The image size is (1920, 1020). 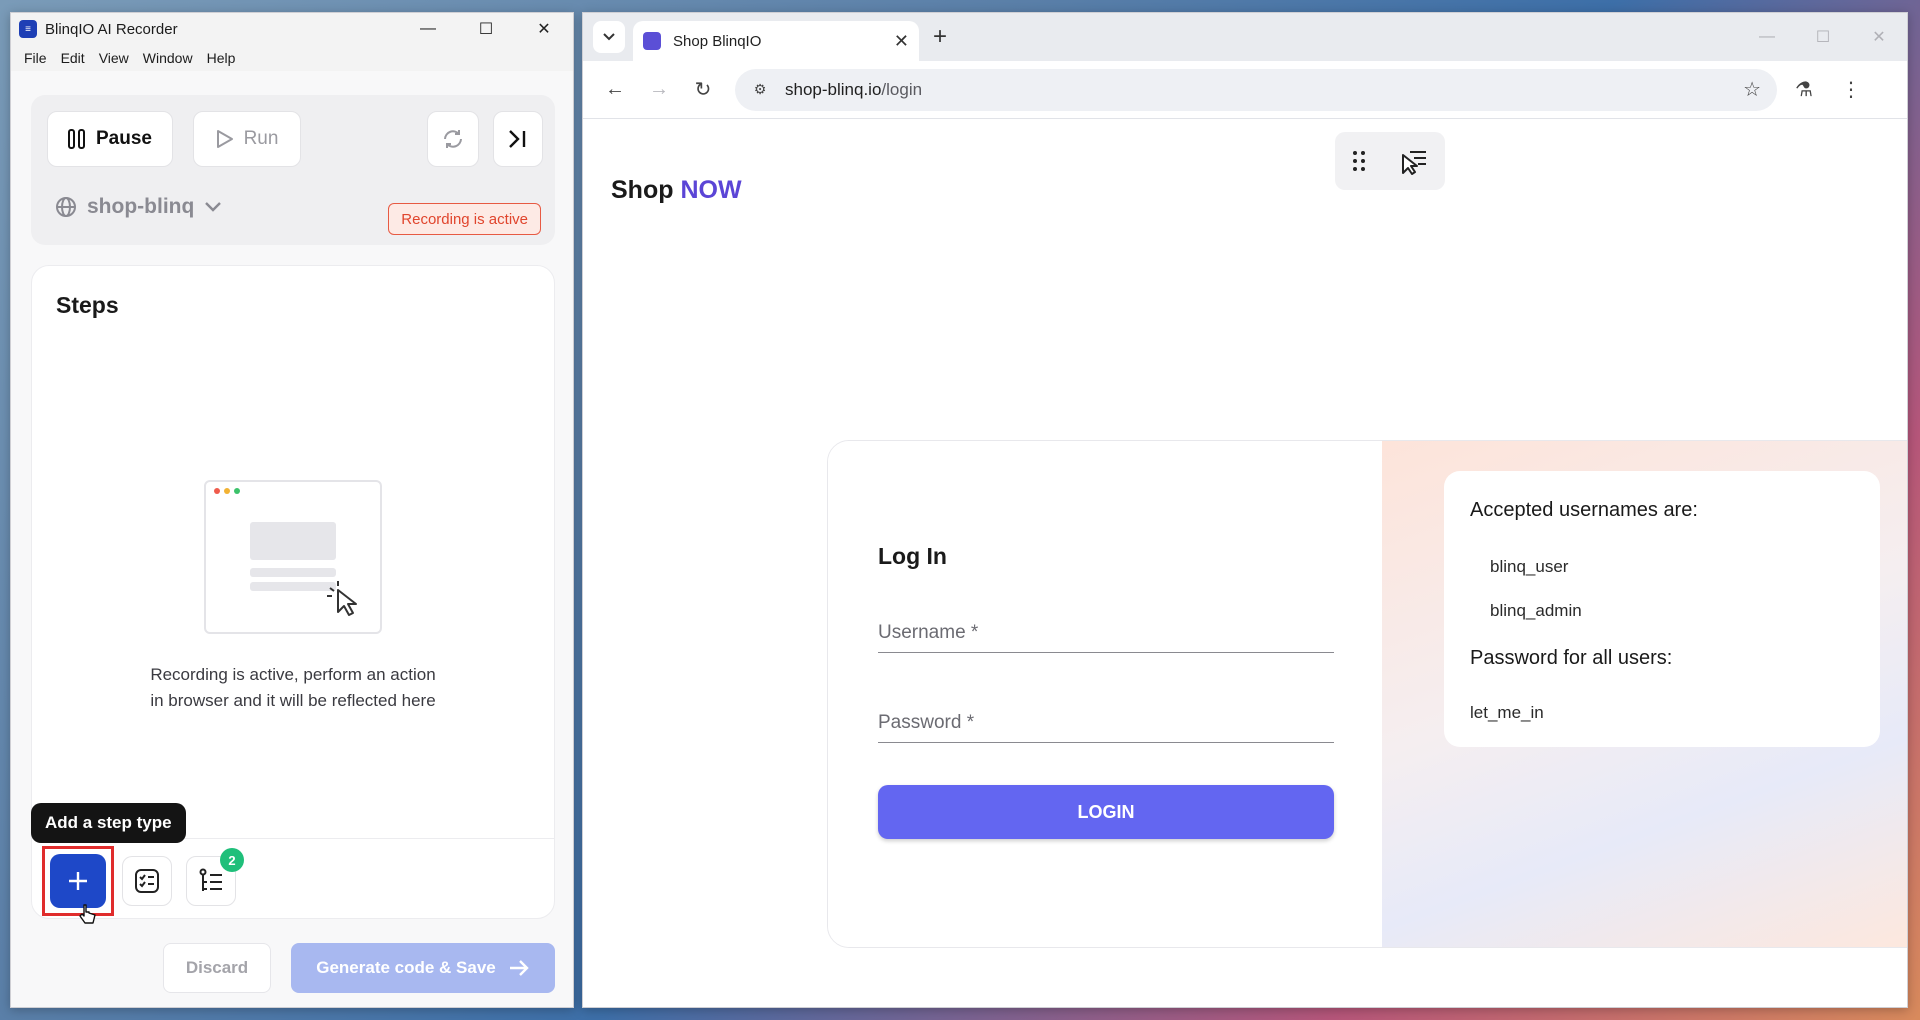 I want to click on login-title: Log In, so click(x=912, y=556).